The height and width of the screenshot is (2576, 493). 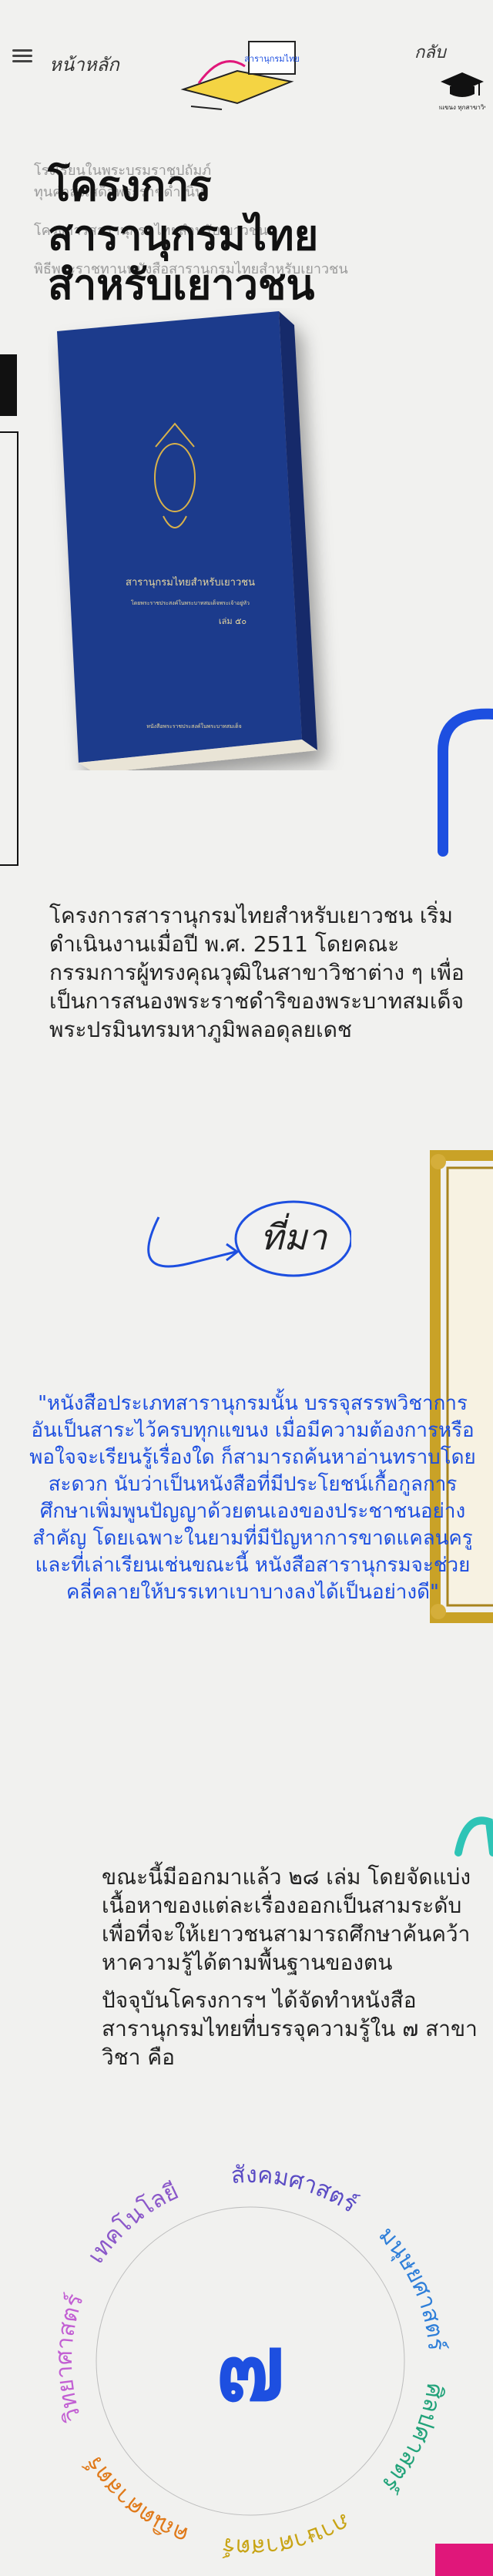 What do you see at coordinates (136, 2500) in the screenshot?
I see `subject-label: คณิตศาสตร์` at bounding box center [136, 2500].